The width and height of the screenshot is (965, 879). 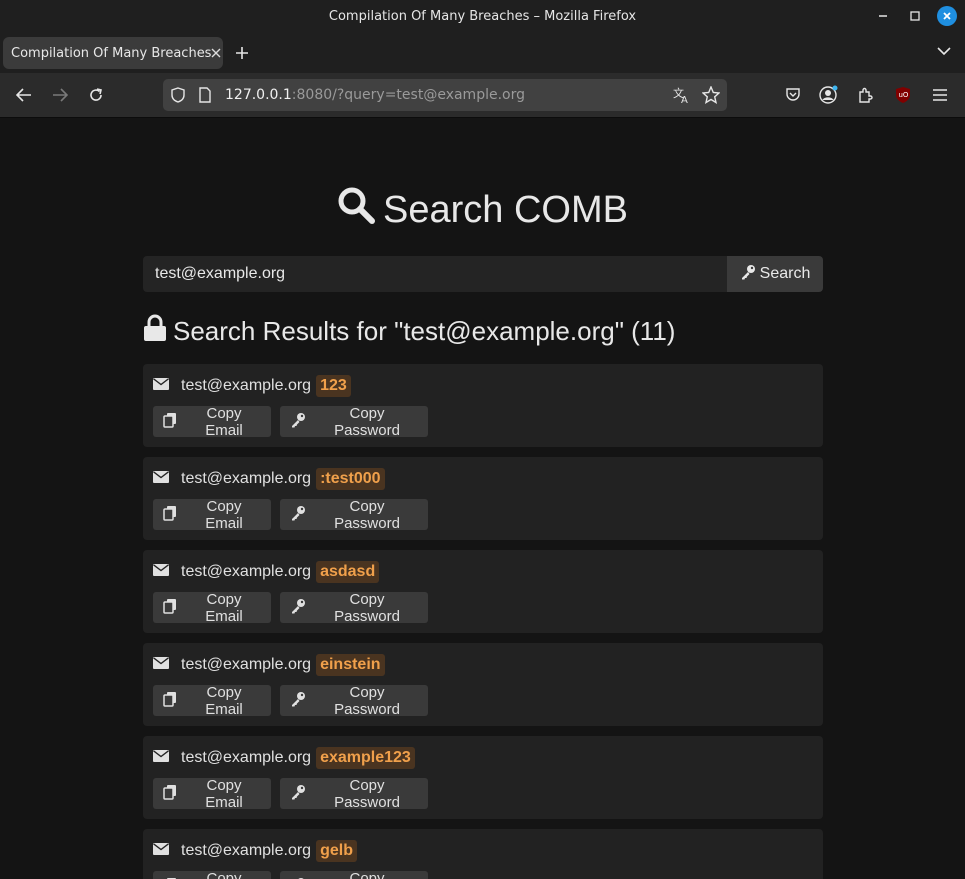 I want to click on result-password: example123, so click(x=365, y=758).